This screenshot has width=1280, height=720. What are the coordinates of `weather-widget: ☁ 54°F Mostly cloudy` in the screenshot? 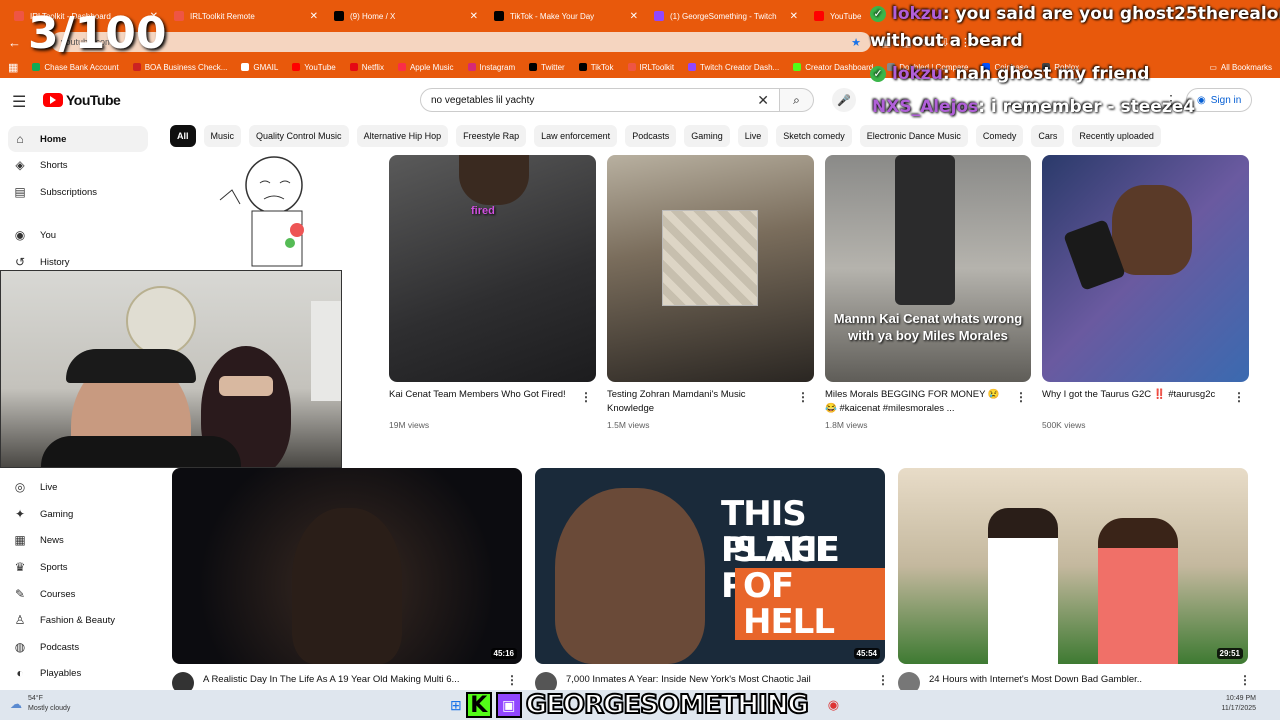 It's located at (40, 704).